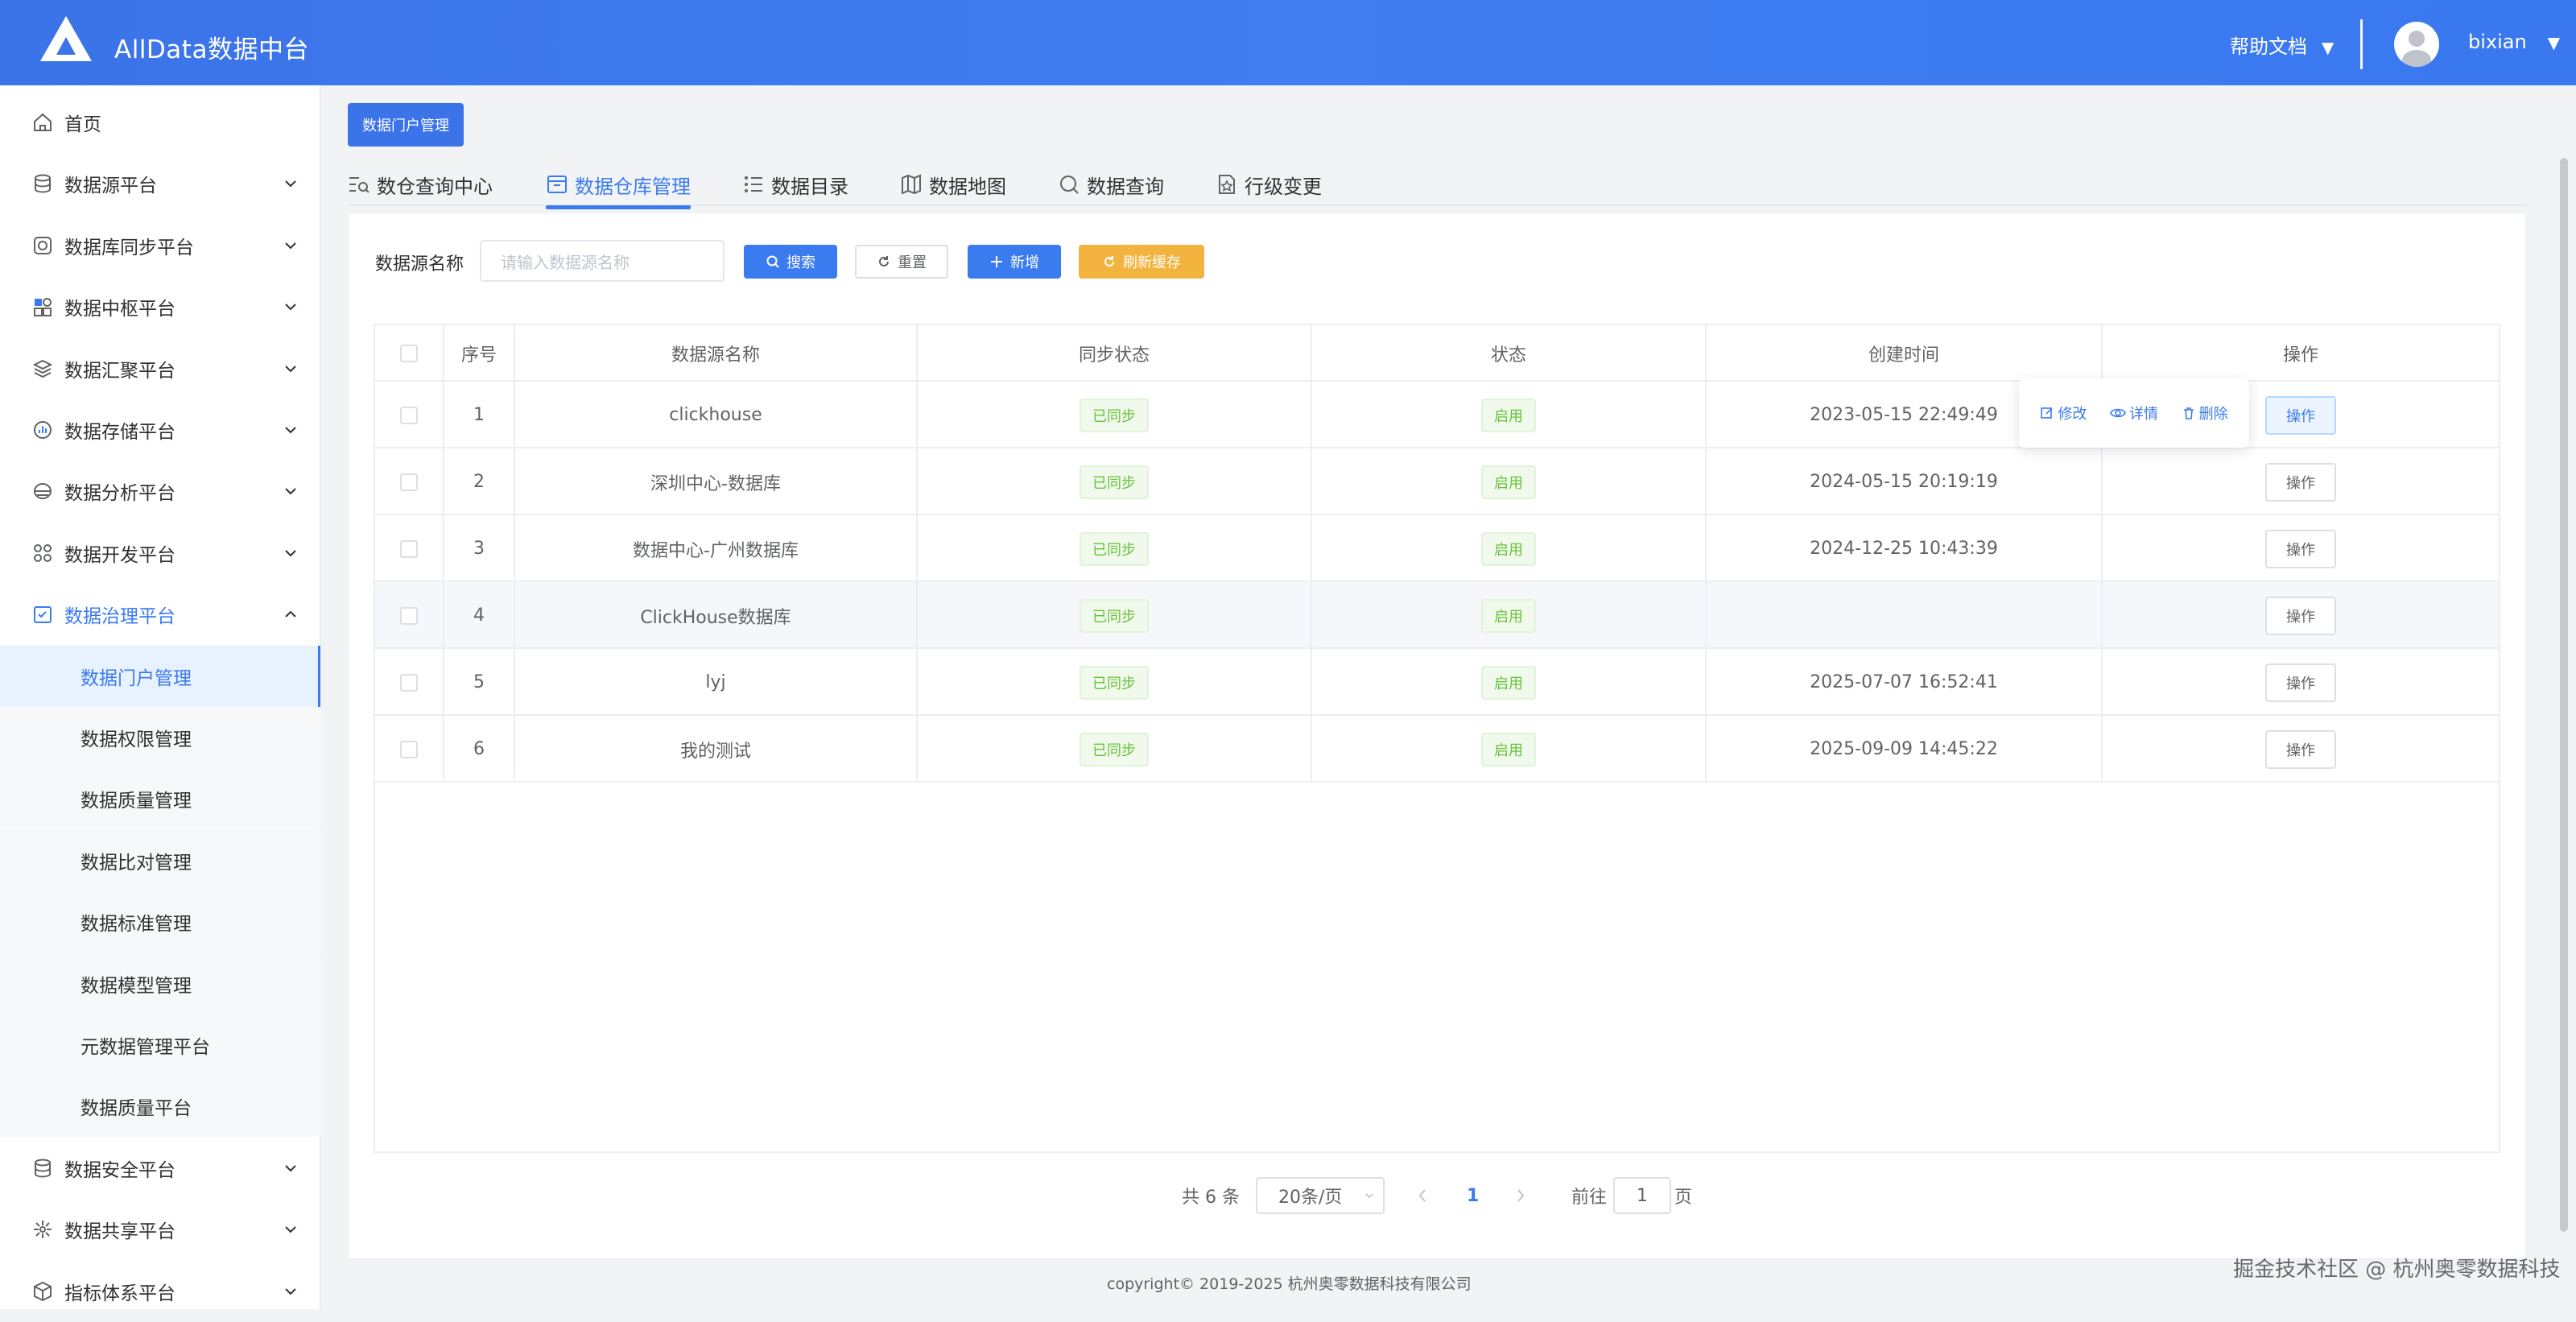 This screenshot has height=1322, width=2576. What do you see at coordinates (1437, 548) in the screenshot?
I see `table-row: 3 数据中心-广州数据库 已同步 启用 2024-12-25 10:43:39 操作` at bounding box center [1437, 548].